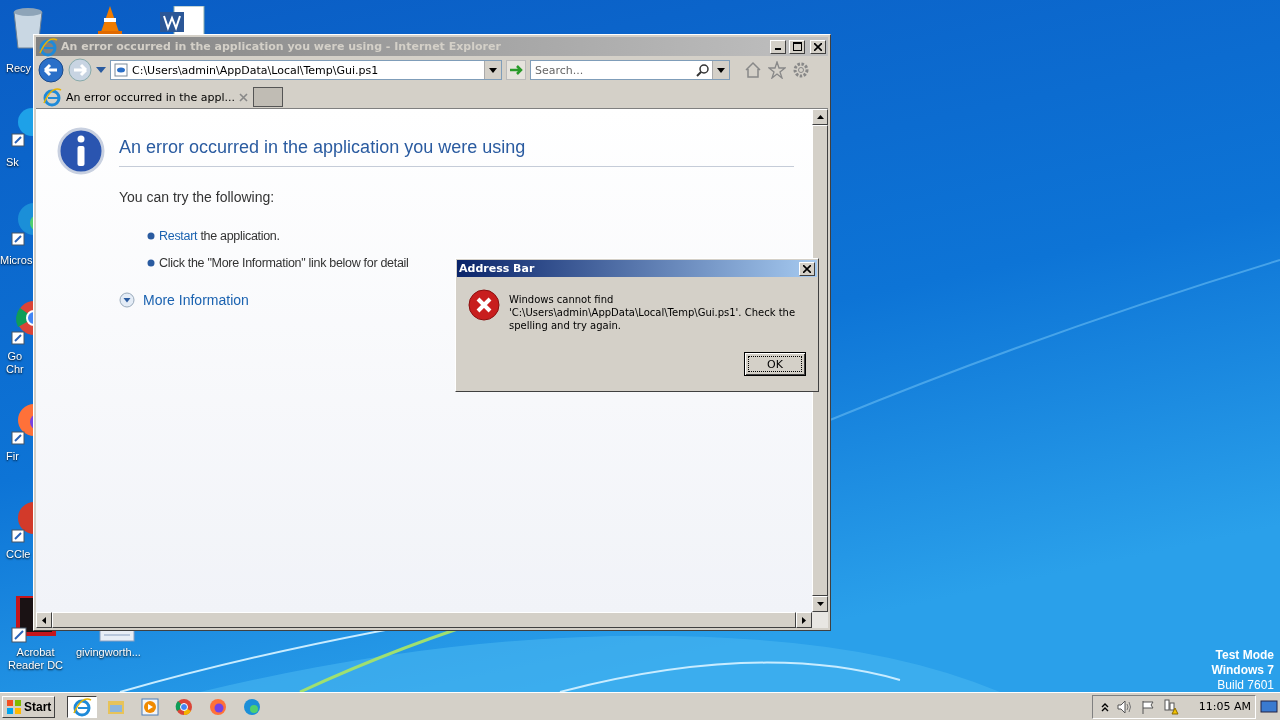  Describe the element at coordinates (1224, 706) in the screenshot. I see `clock: 11:05 AM` at that location.